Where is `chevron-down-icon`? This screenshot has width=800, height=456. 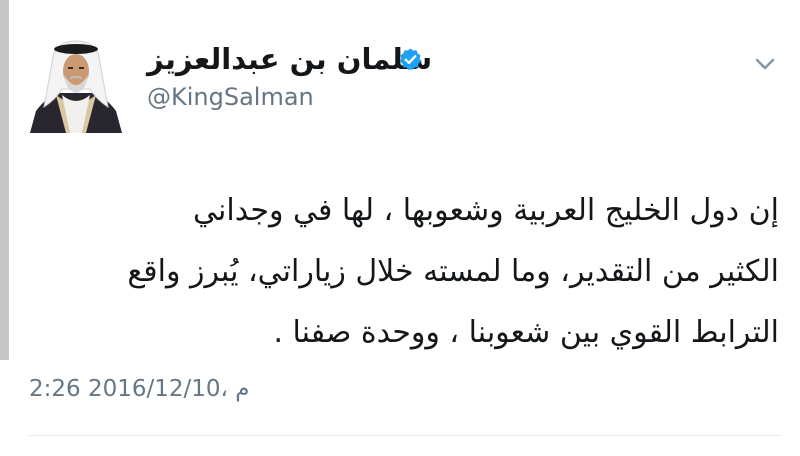
chevron-down-icon is located at coordinates (765, 64).